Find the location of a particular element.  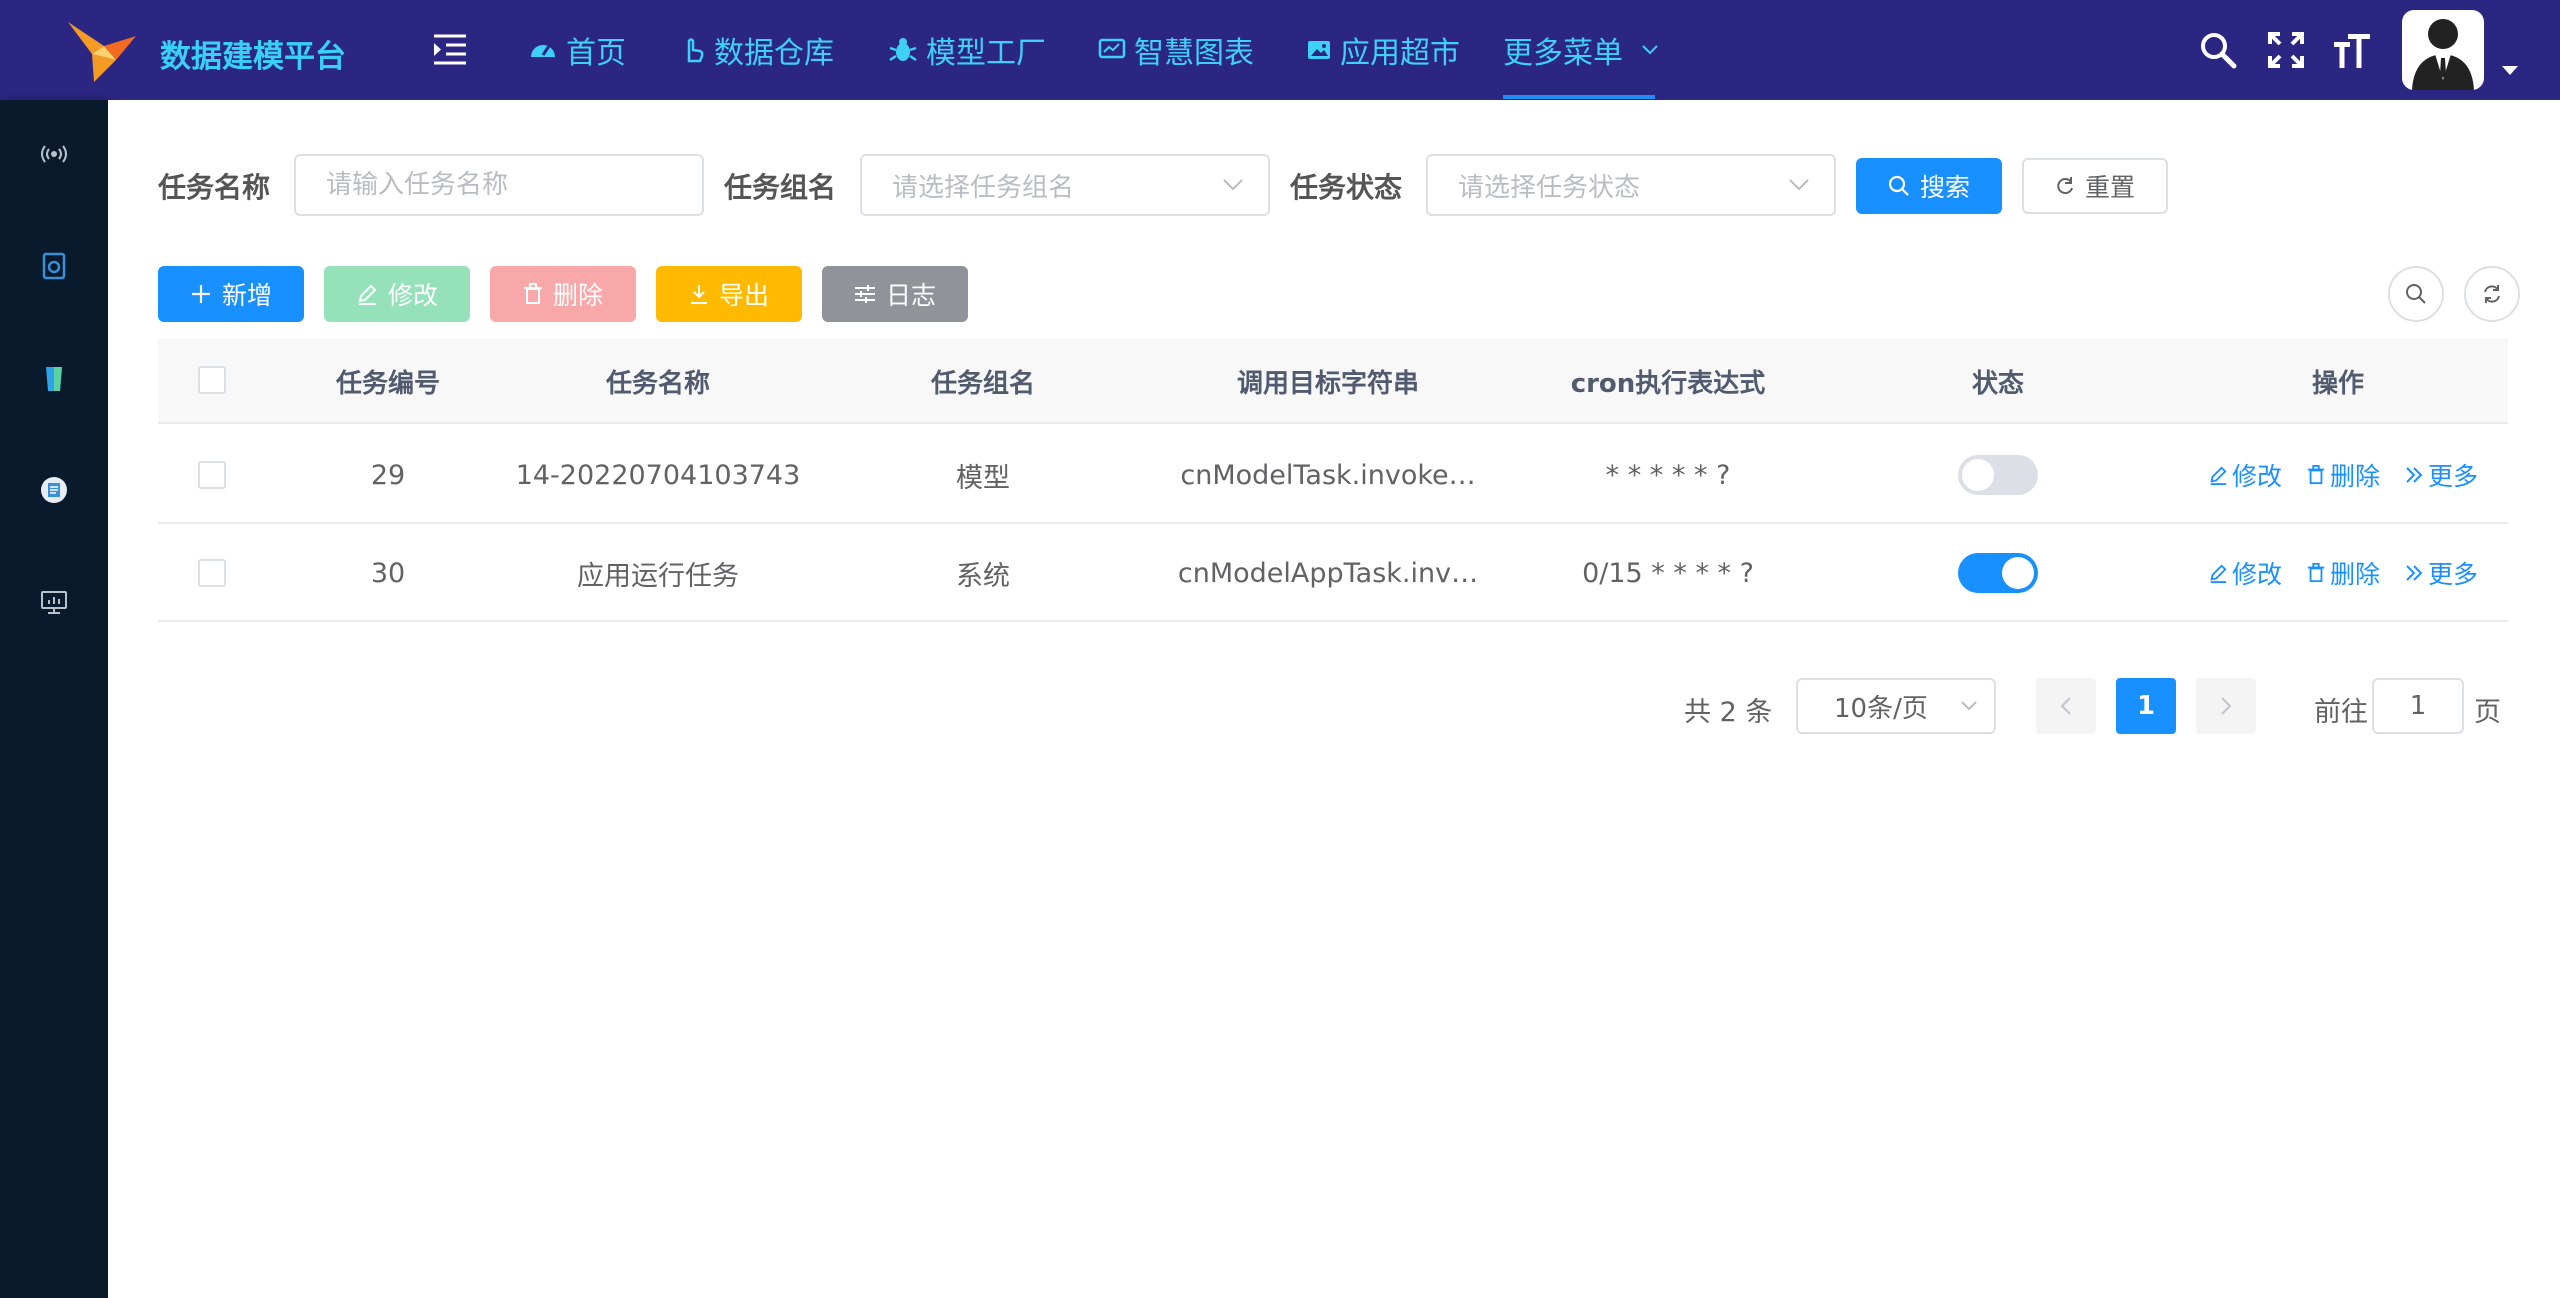

page-size-select: 10条/页 is located at coordinates (1896, 706).